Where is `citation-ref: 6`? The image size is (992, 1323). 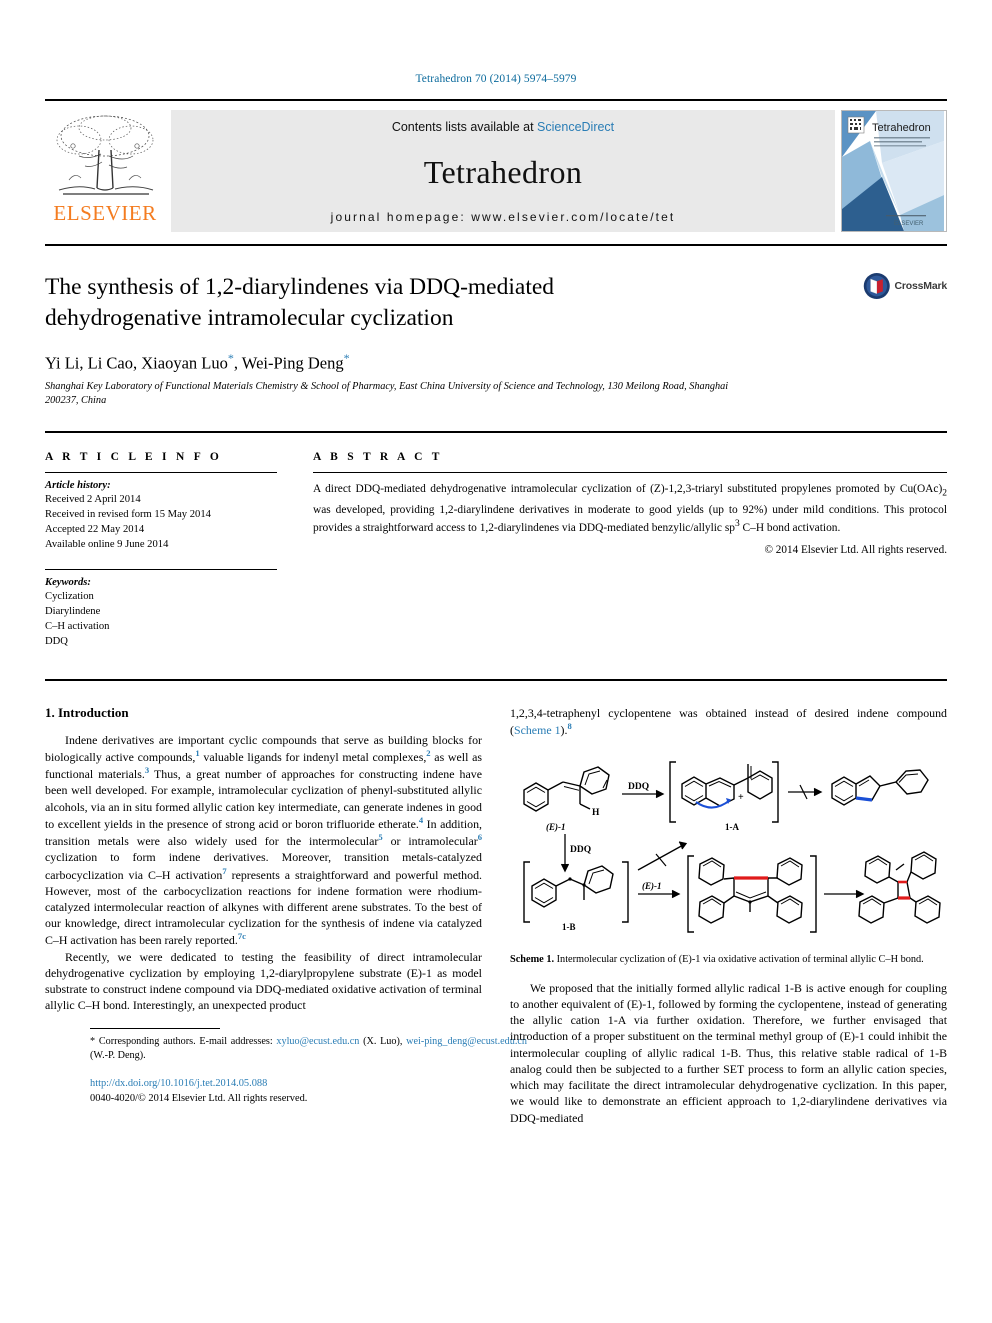
citation-ref: 6 is located at coordinates (480, 837).